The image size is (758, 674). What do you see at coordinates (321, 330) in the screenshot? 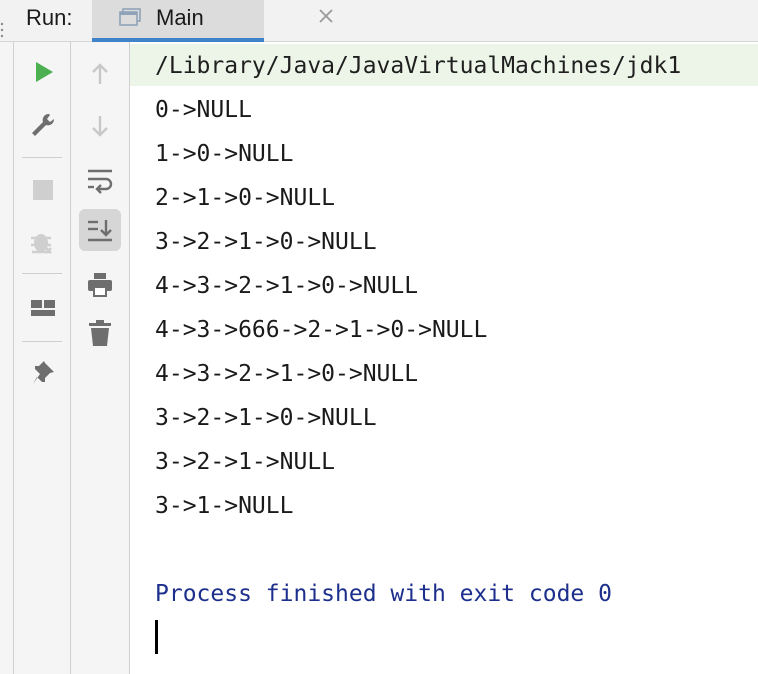
I see `output-line: 4->3->666->2->1->0->NULL` at bounding box center [321, 330].